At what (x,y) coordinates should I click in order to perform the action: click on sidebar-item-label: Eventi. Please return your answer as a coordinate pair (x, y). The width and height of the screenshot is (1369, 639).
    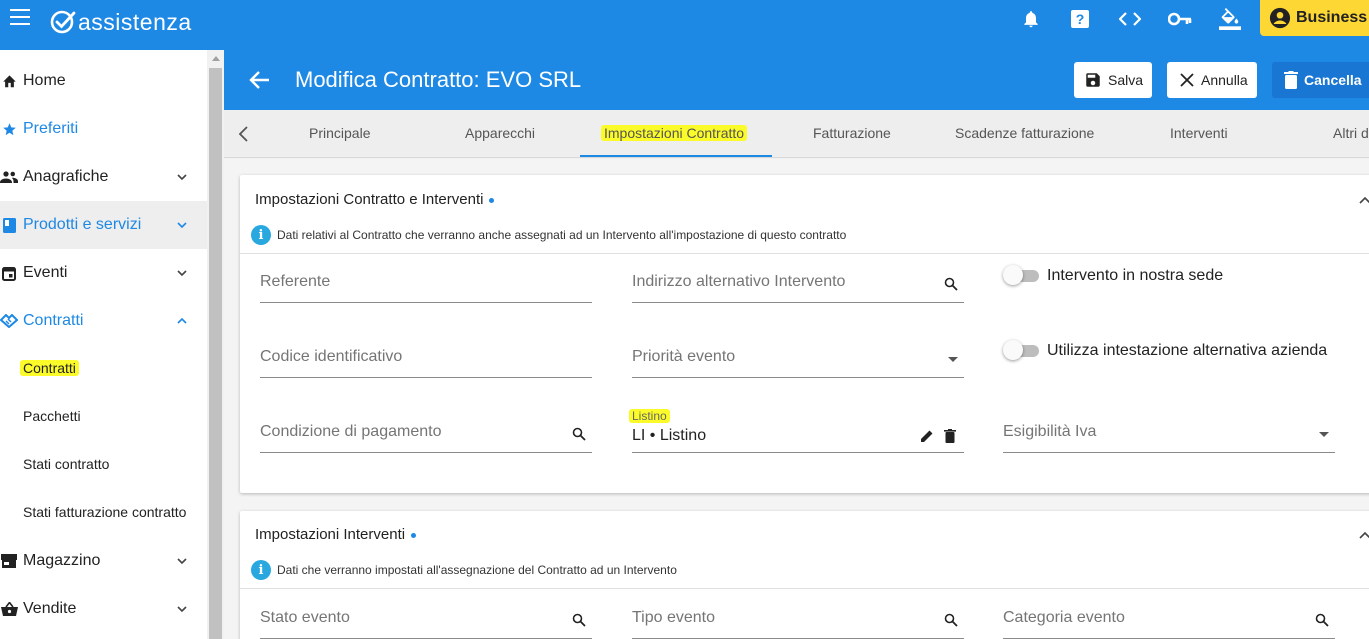
    Looking at the image, I should click on (45, 272).